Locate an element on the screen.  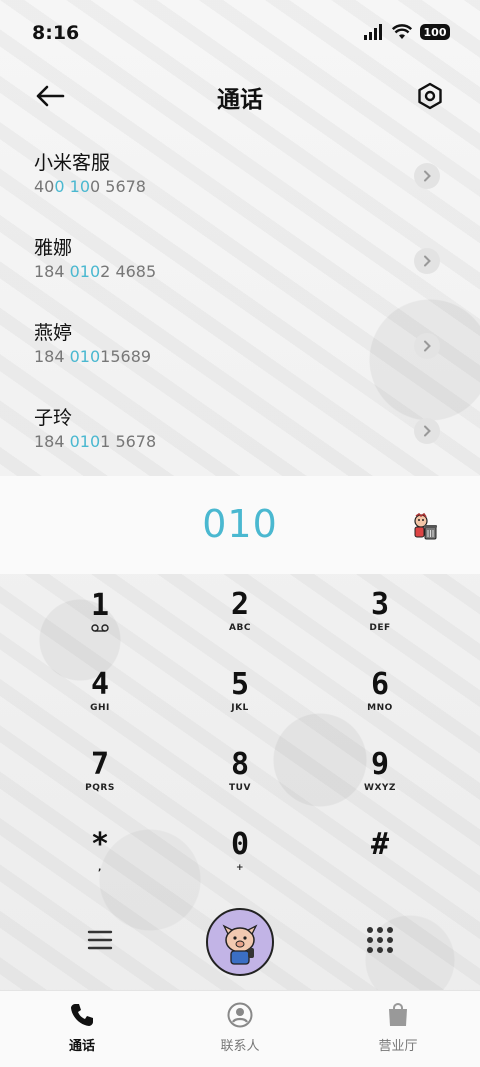
voicemail-icon is located at coordinates (100, 628).